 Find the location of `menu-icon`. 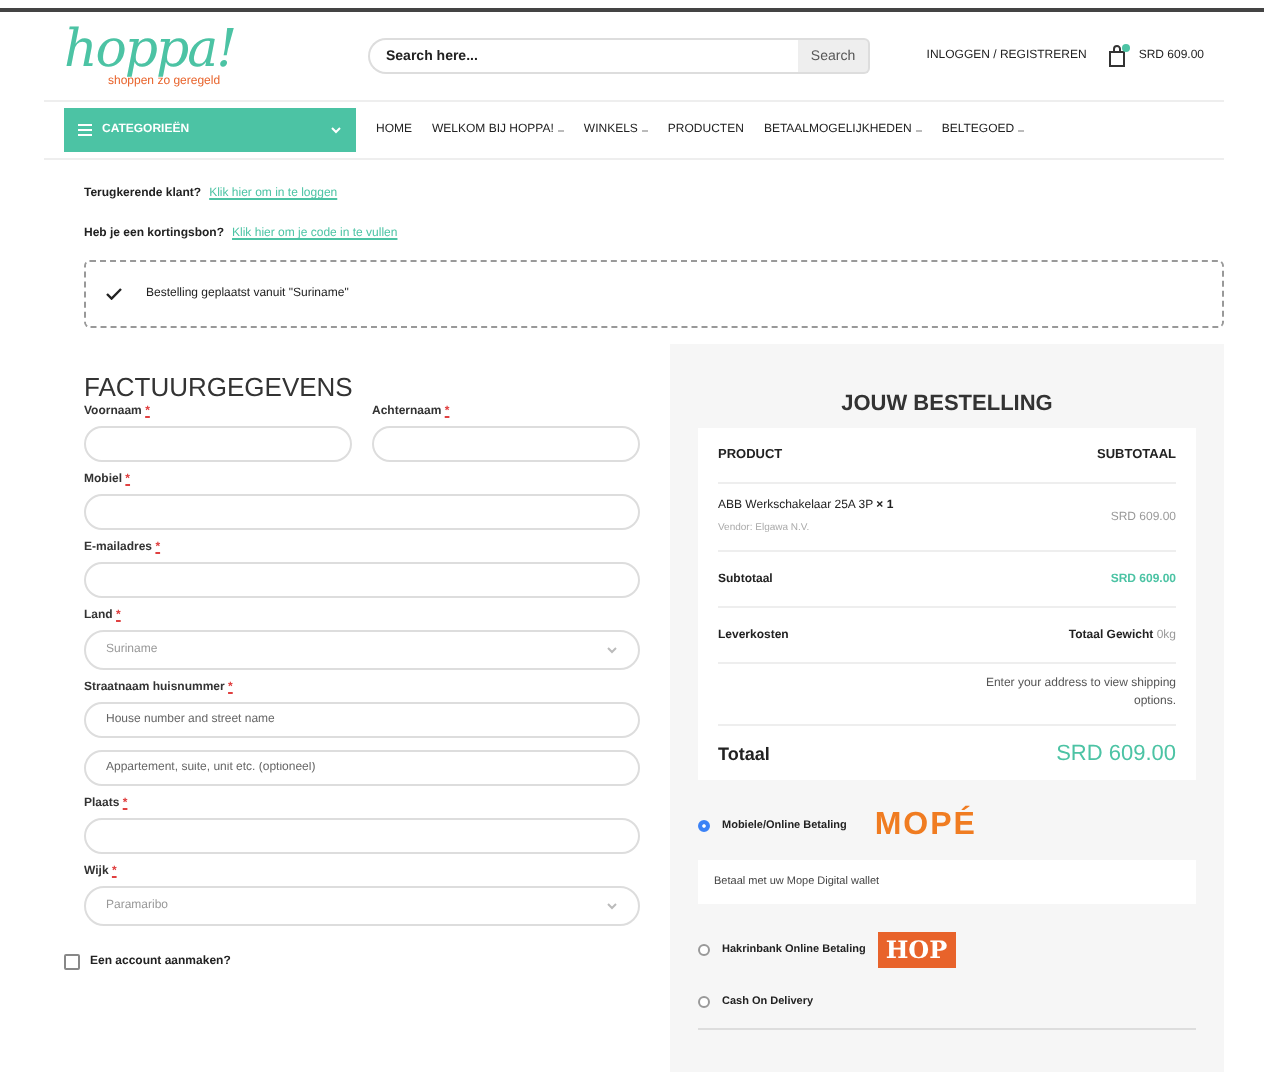

menu-icon is located at coordinates (85, 130).